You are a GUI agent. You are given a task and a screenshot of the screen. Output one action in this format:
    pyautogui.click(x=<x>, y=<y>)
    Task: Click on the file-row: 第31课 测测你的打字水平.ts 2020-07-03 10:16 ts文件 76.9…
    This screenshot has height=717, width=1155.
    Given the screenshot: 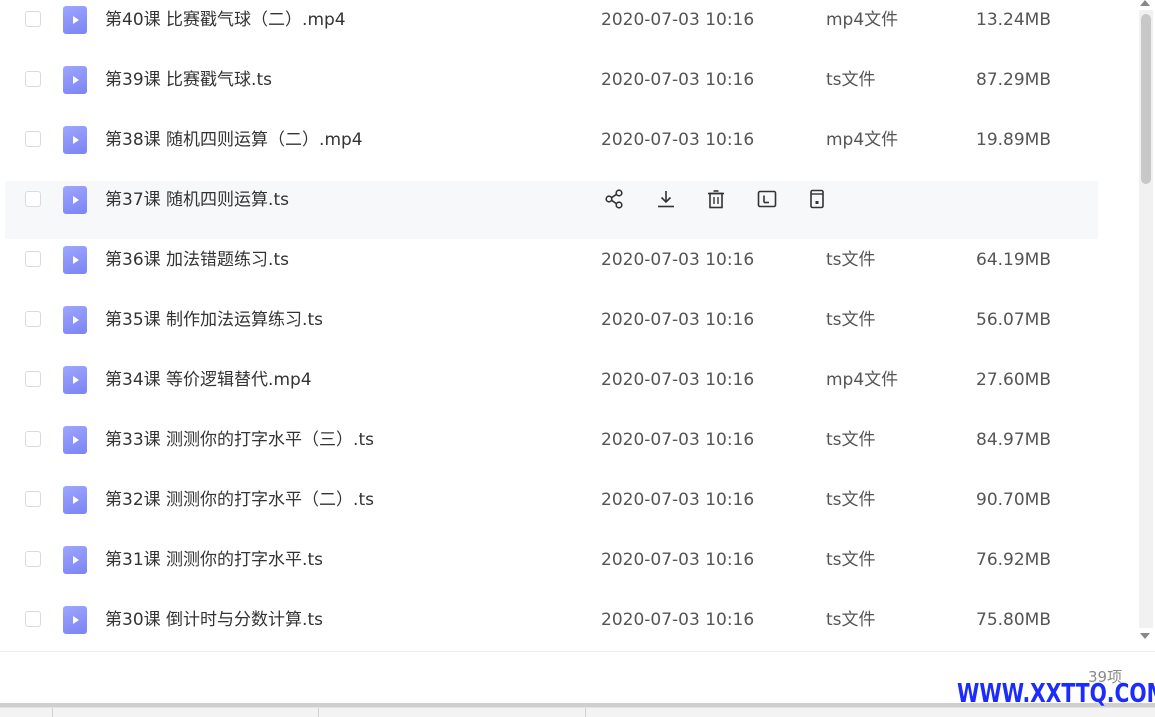 What is the action you would take?
    pyautogui.click(x=551, y=570)
    